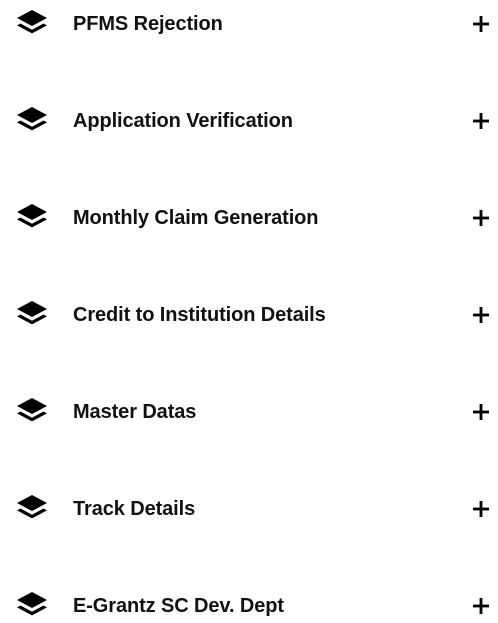 The image size is (498, 623). I want to click on menu-item-credit-to-institution-details: Credit to Institution Details, so click(249, 315).